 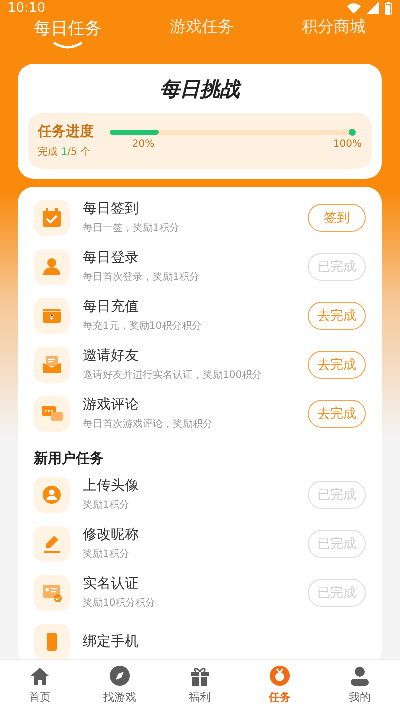 I want to click on task-title: 绑定手机, so click(x=111, y=641).